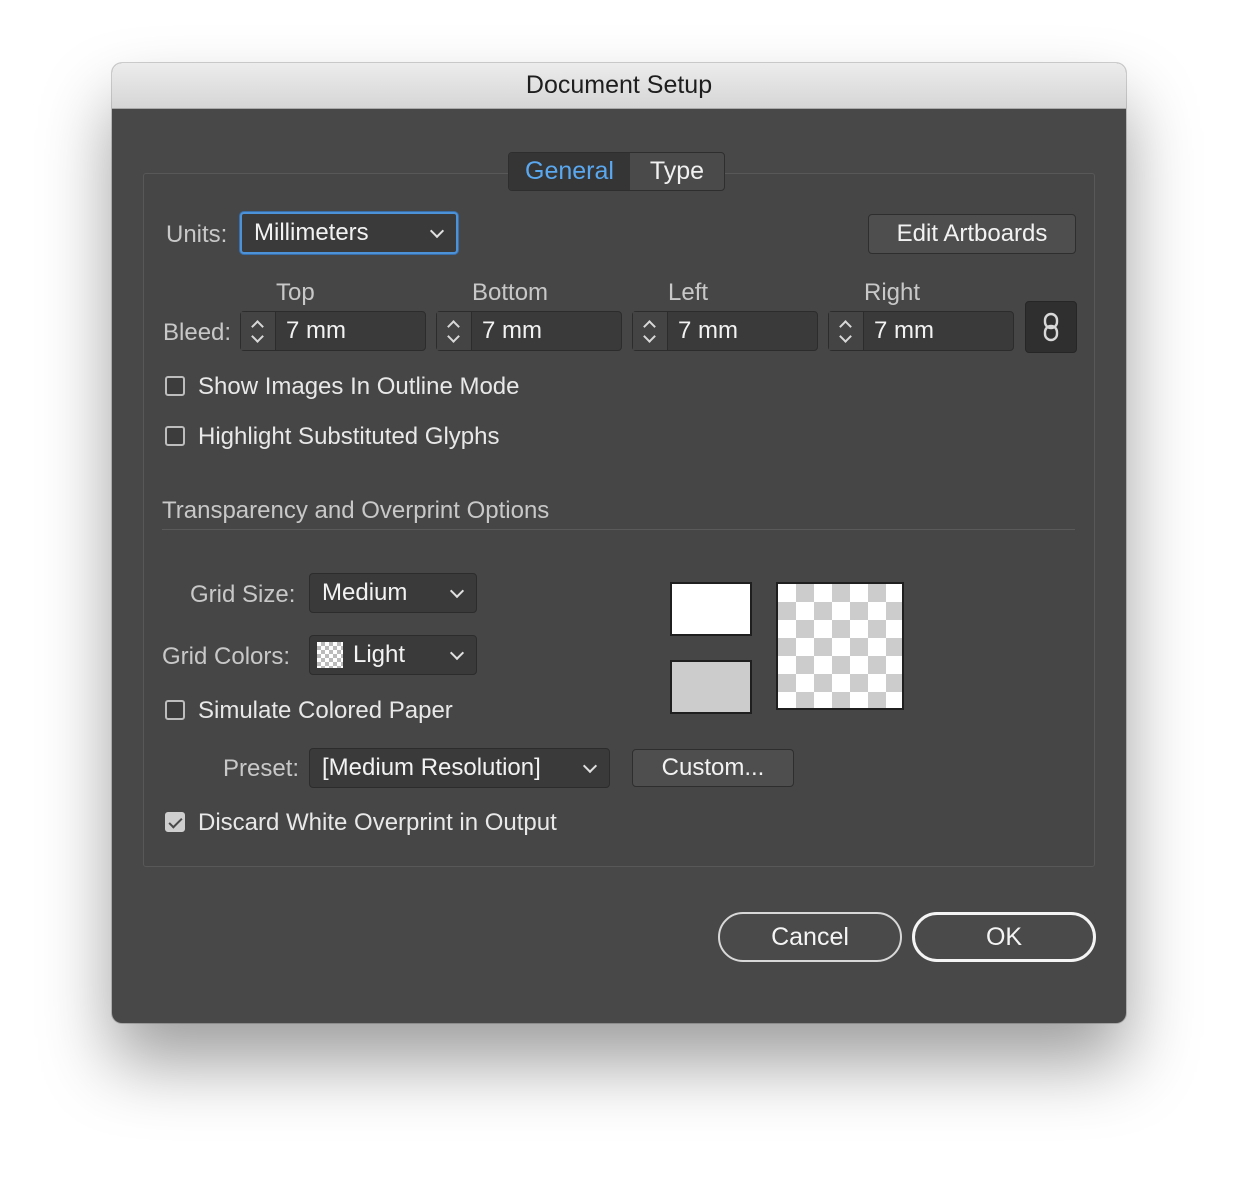 This screenshot has height=1184, width=1238. I want to click on bleed-right-stepper: 7 mm, so click(921, 331).